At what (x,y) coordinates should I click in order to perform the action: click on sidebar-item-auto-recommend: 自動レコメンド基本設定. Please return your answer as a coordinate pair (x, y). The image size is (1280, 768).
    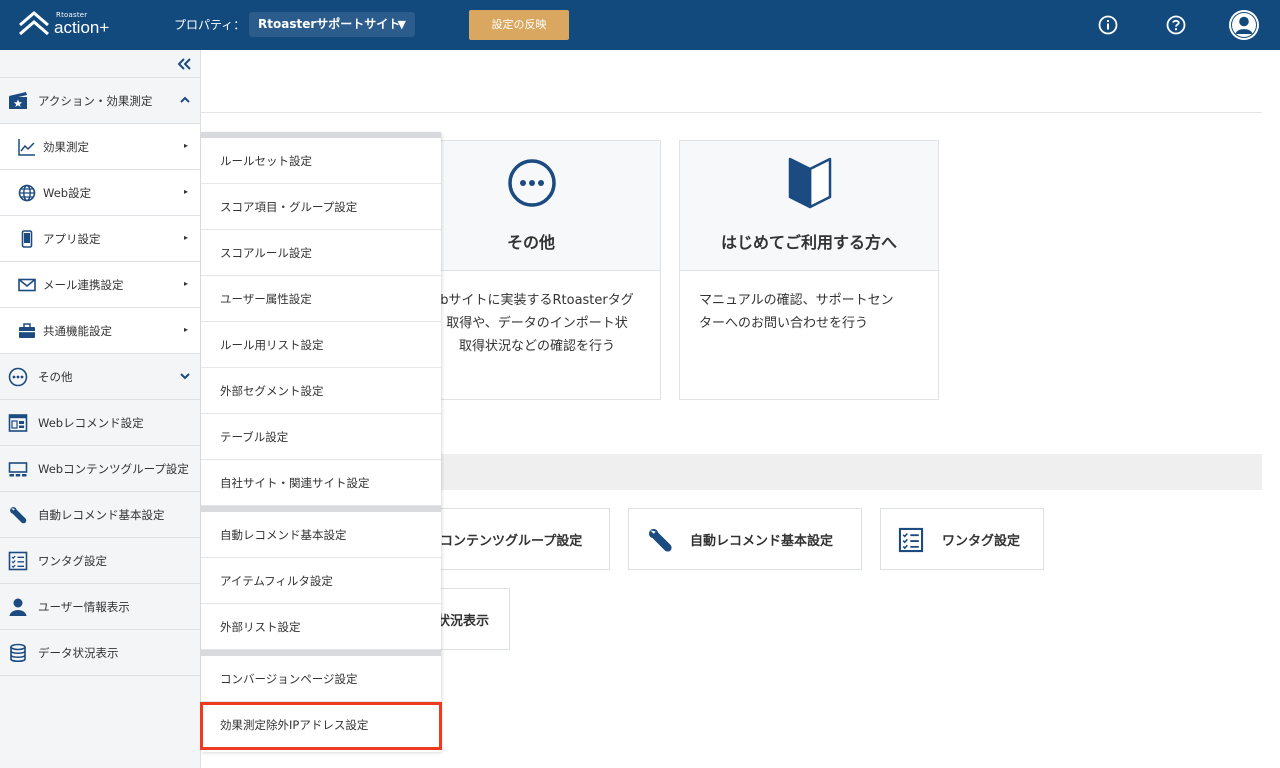
    Looking at the image, I should click on (100, 515).